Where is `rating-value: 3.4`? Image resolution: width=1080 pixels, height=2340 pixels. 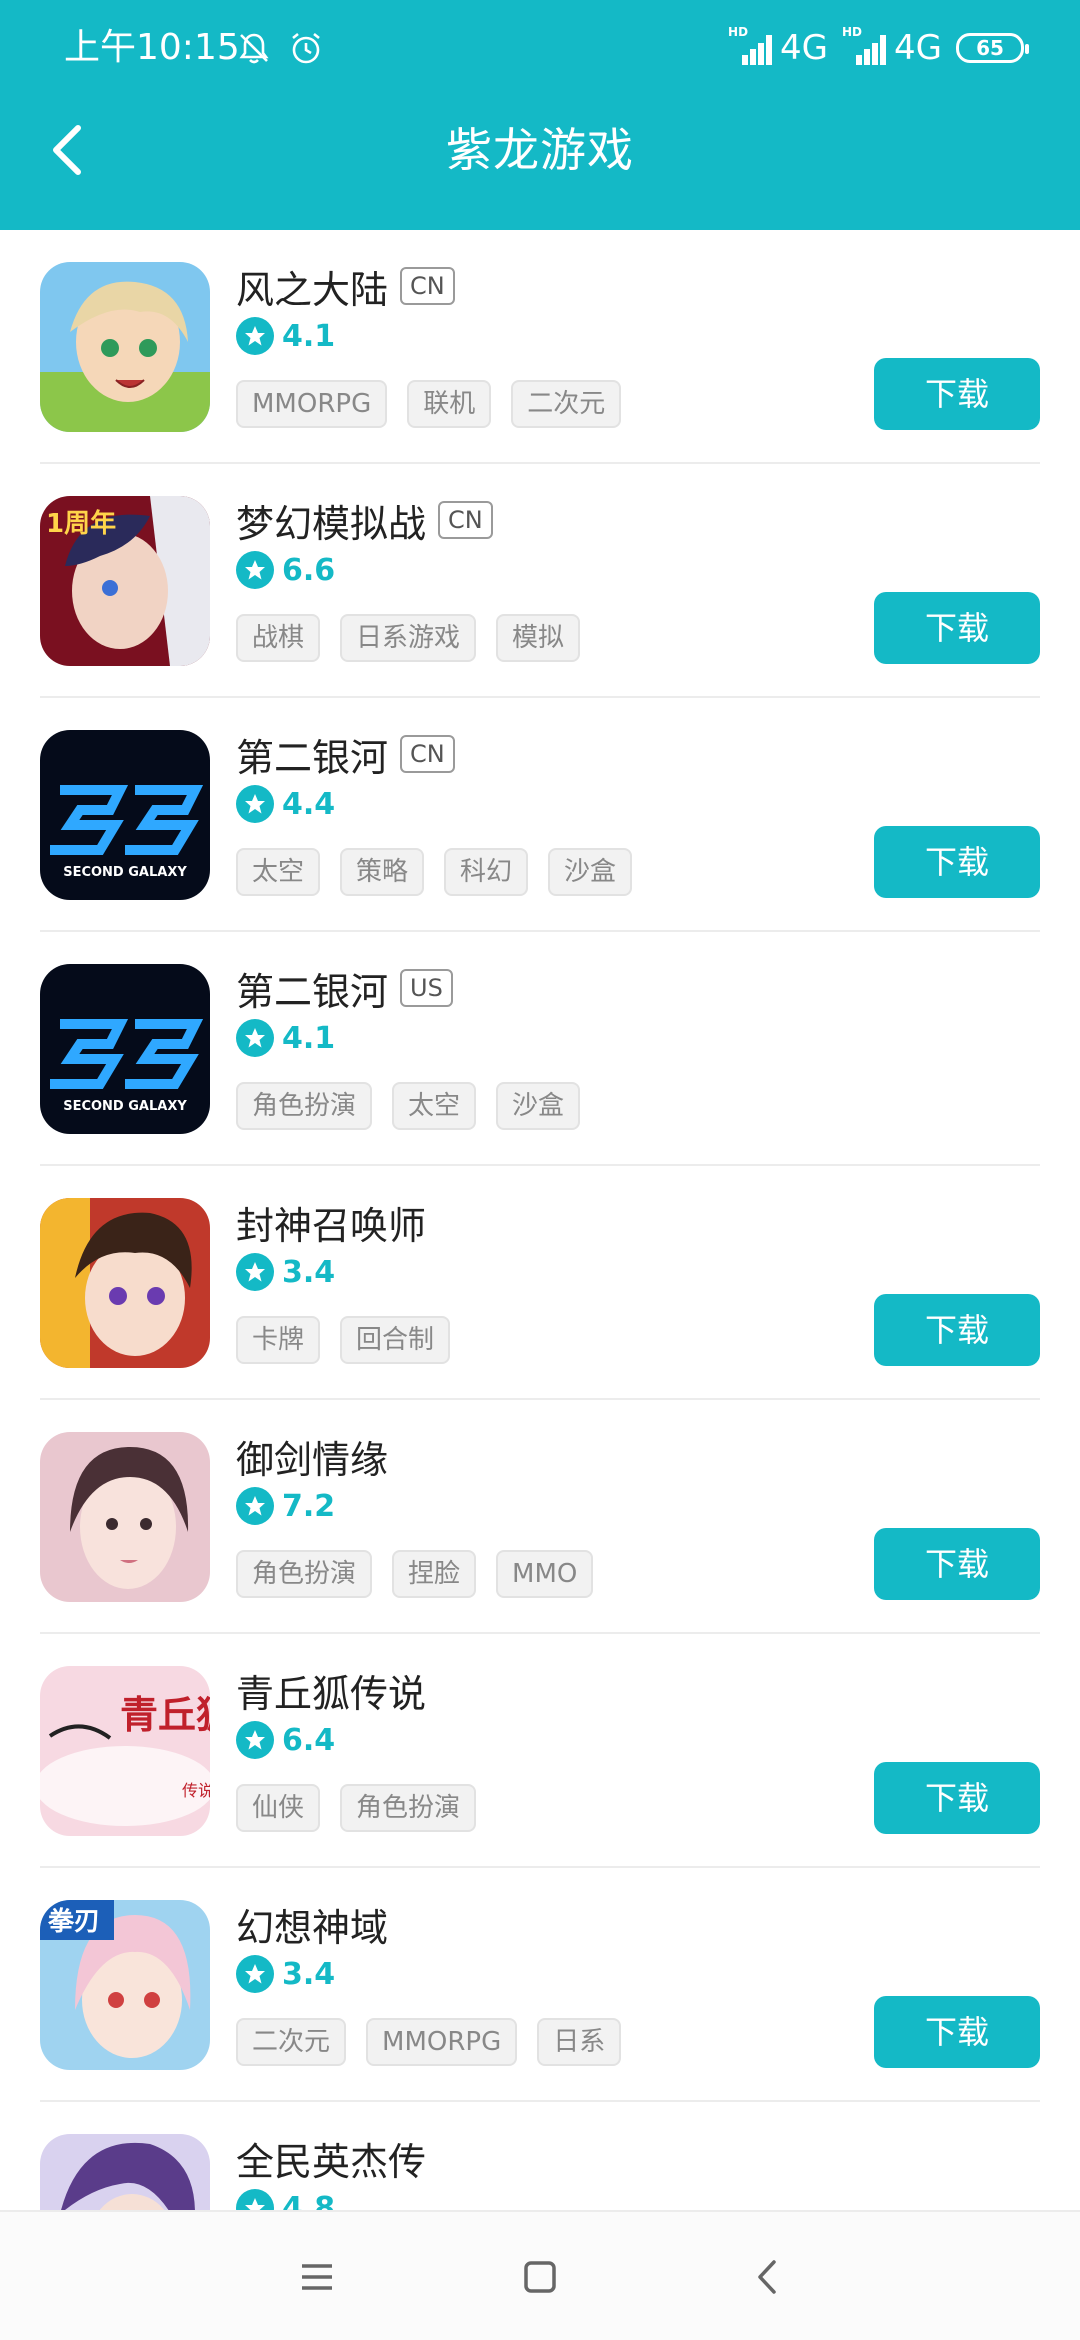 rating-value: 3.4 is located at coordinates (309, 1272).